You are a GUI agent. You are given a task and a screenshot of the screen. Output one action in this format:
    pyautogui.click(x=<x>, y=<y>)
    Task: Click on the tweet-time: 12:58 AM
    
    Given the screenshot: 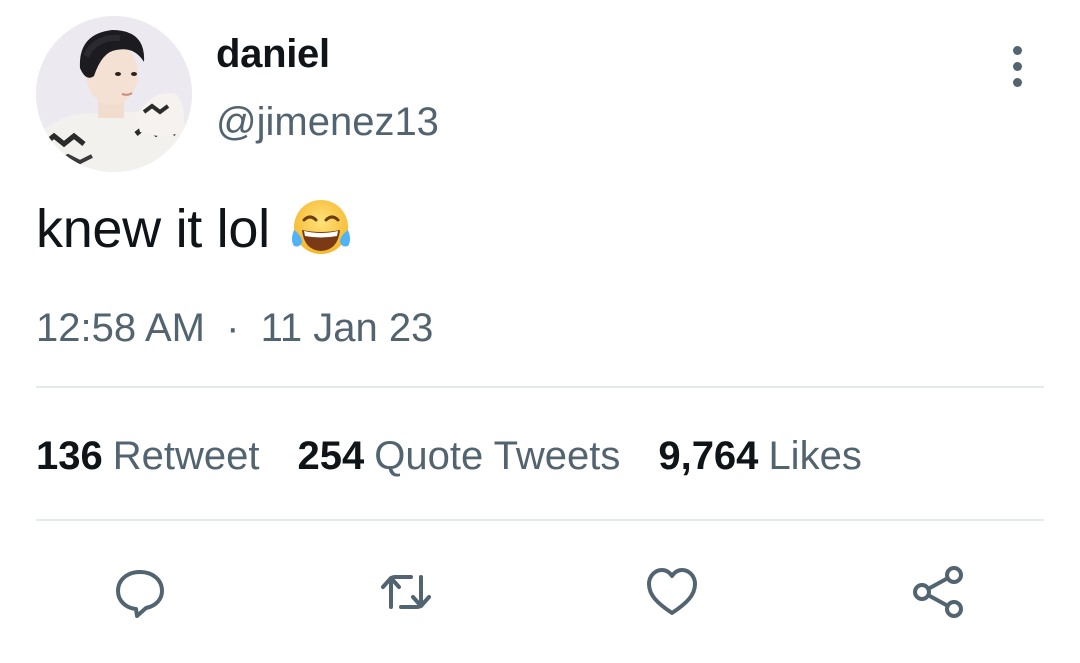 What is the action you would take?
    pyautogui.click(x=121, y=328)
    